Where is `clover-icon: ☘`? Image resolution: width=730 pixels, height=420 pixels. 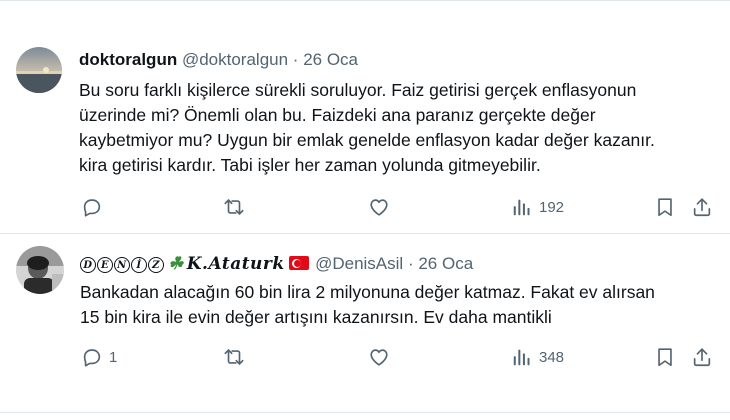 clover-icon: ☘ is located at coordinates (176, 264).